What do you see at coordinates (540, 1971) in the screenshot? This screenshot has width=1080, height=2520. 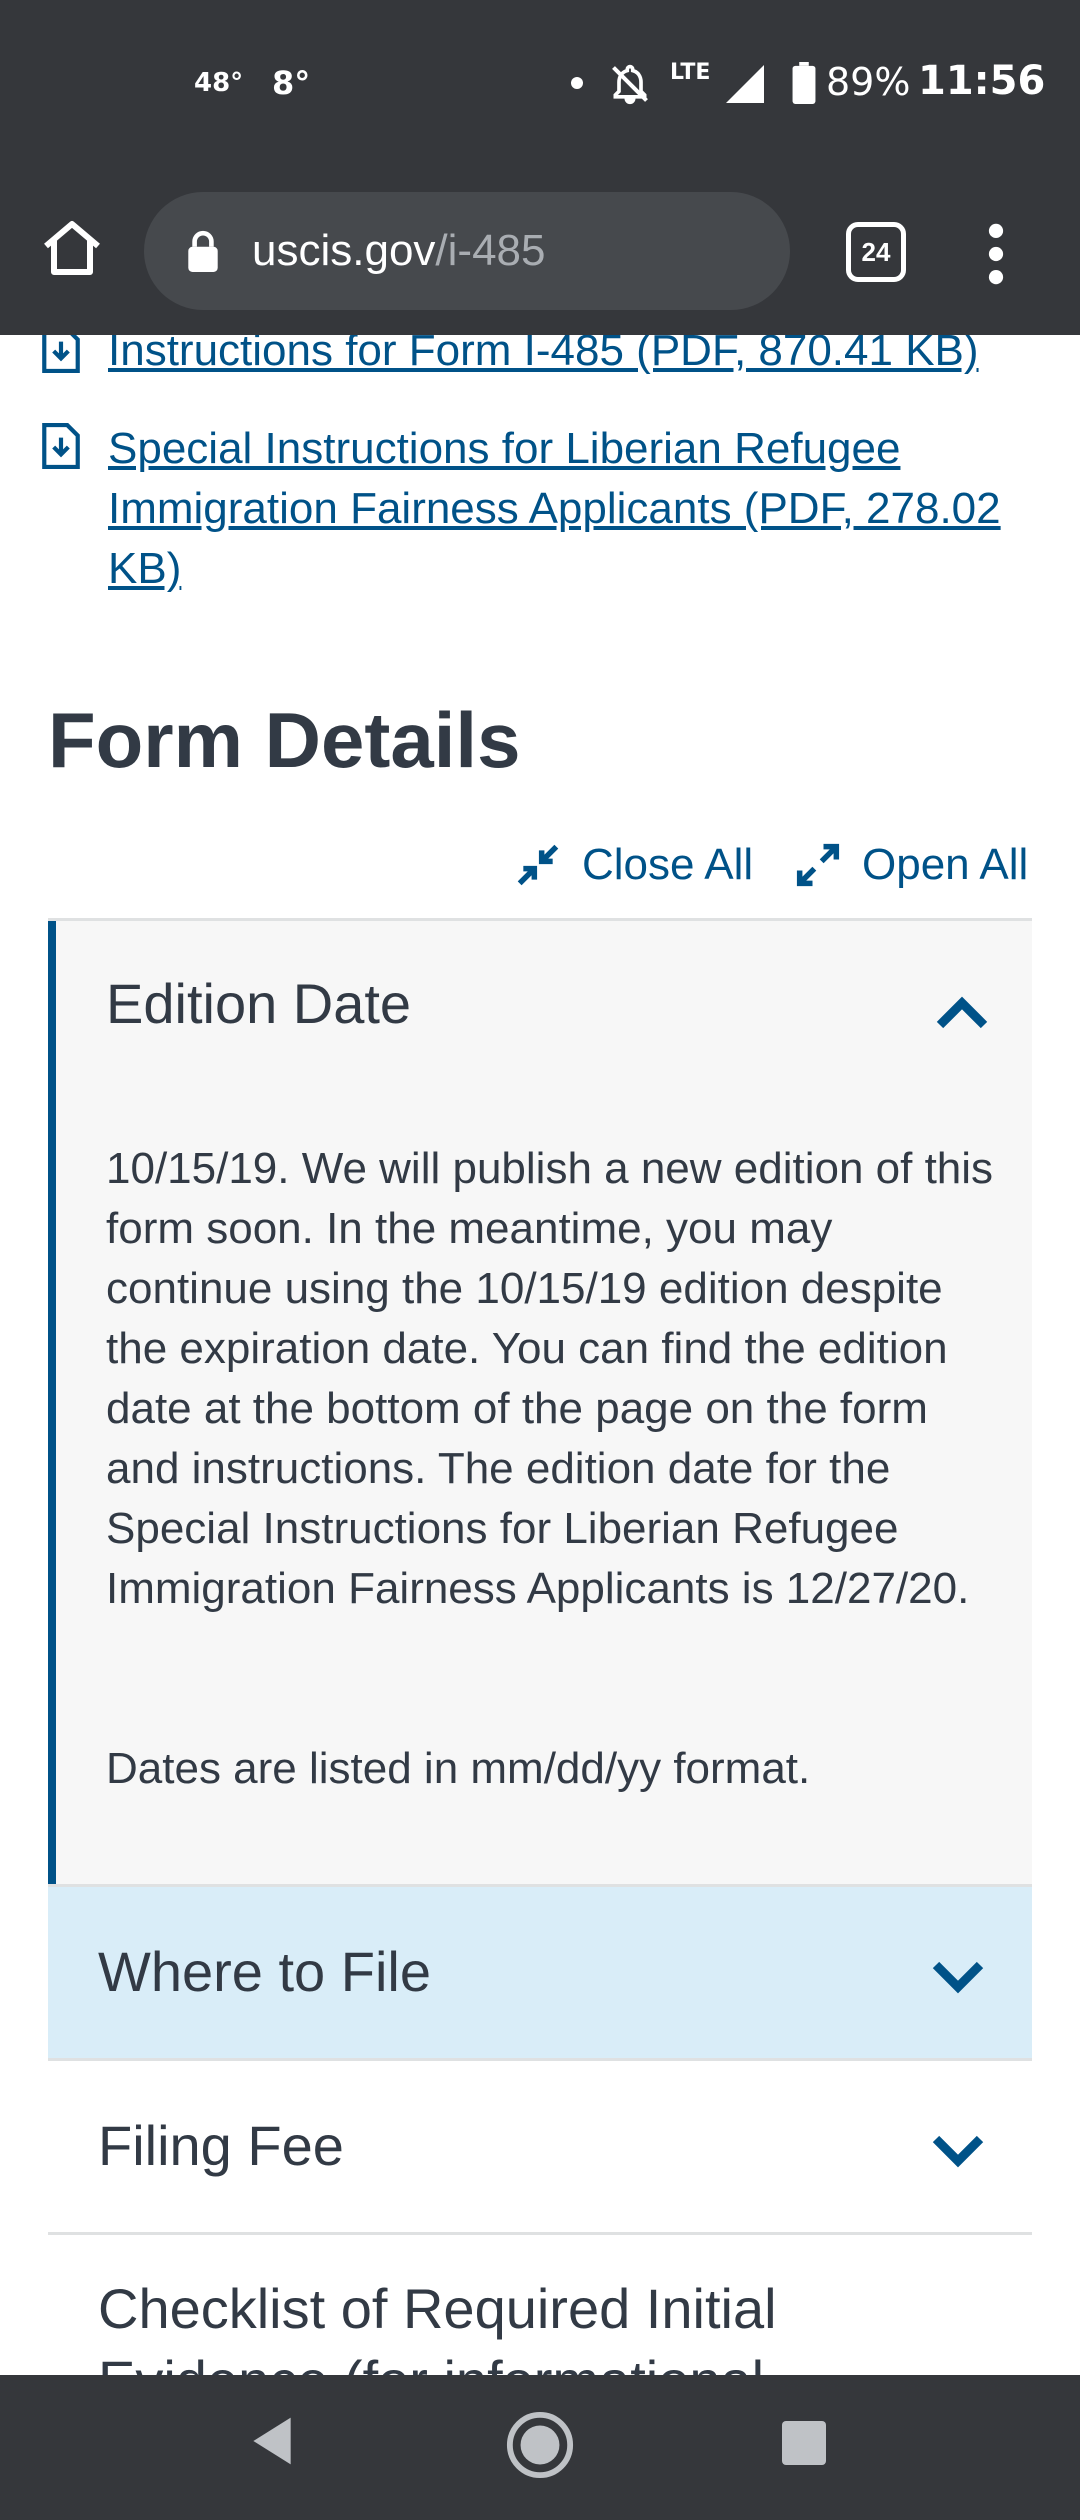 I see `accordion-where-to-file: Where to File` at bounding box center [540, 1971].